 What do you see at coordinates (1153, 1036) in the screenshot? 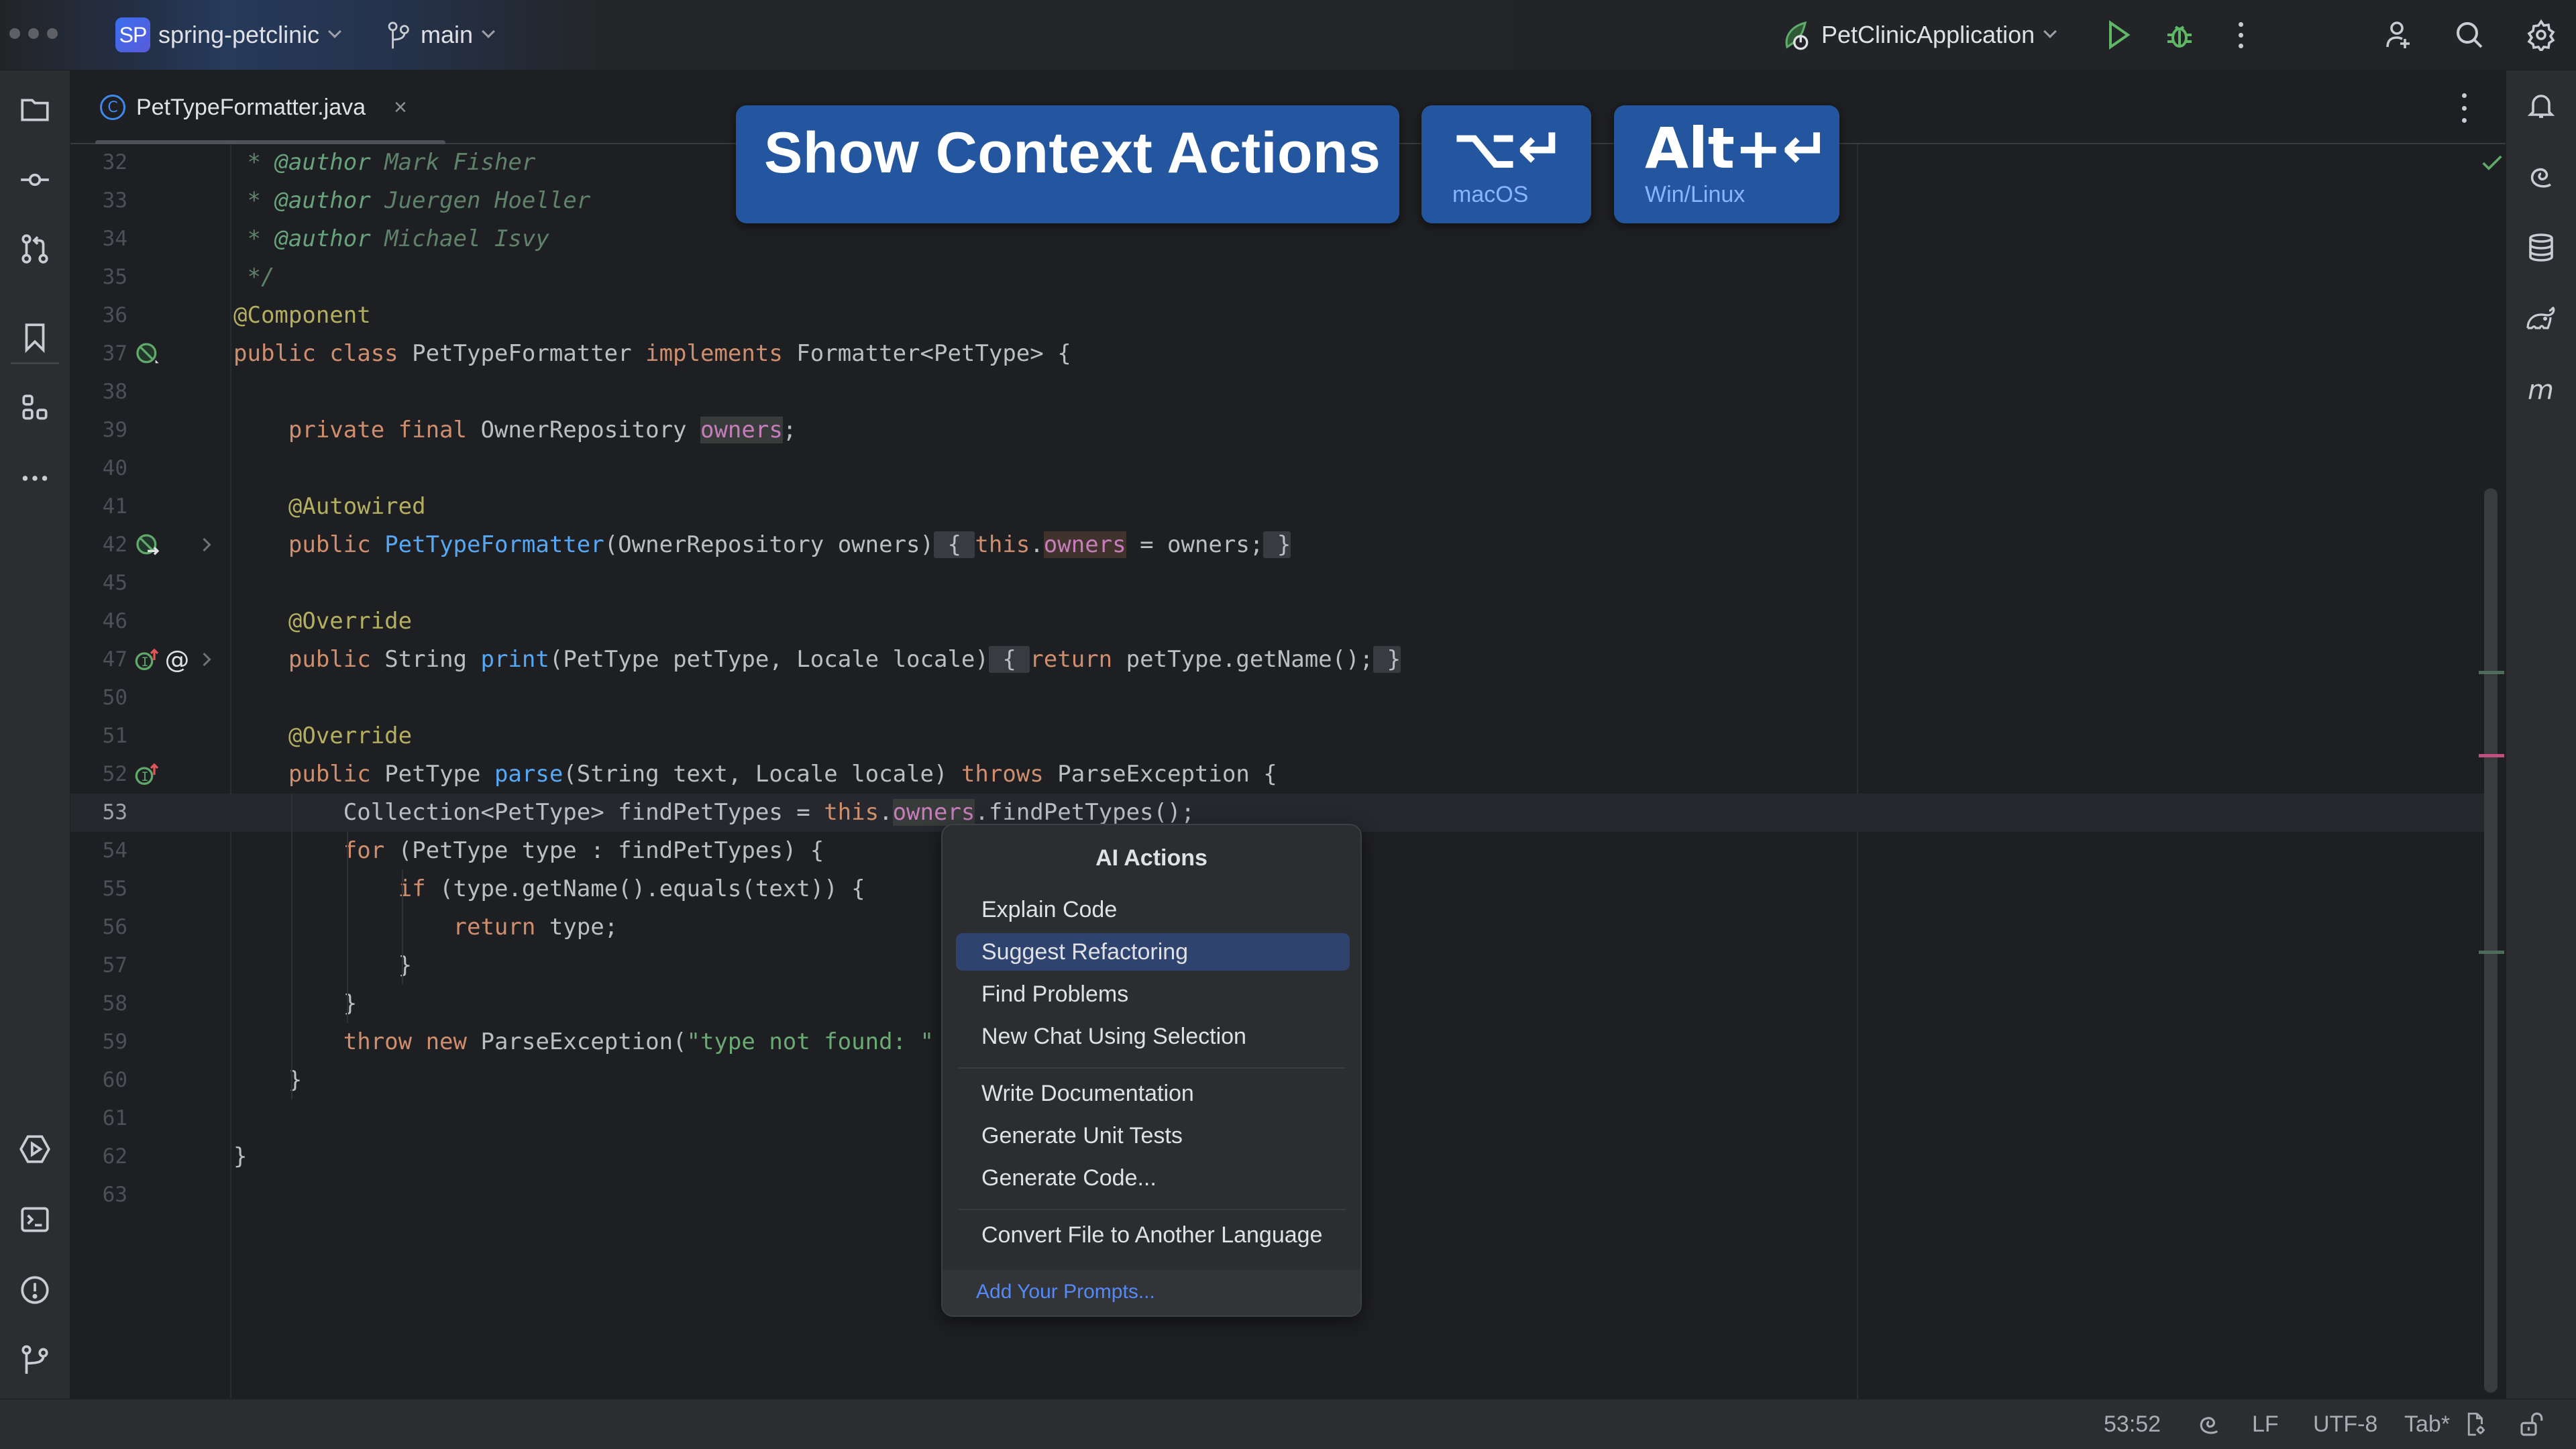
I see `menu-item-new-chat-using-selection: New Chat Using Selection` at bounding box center [1153, 1036].